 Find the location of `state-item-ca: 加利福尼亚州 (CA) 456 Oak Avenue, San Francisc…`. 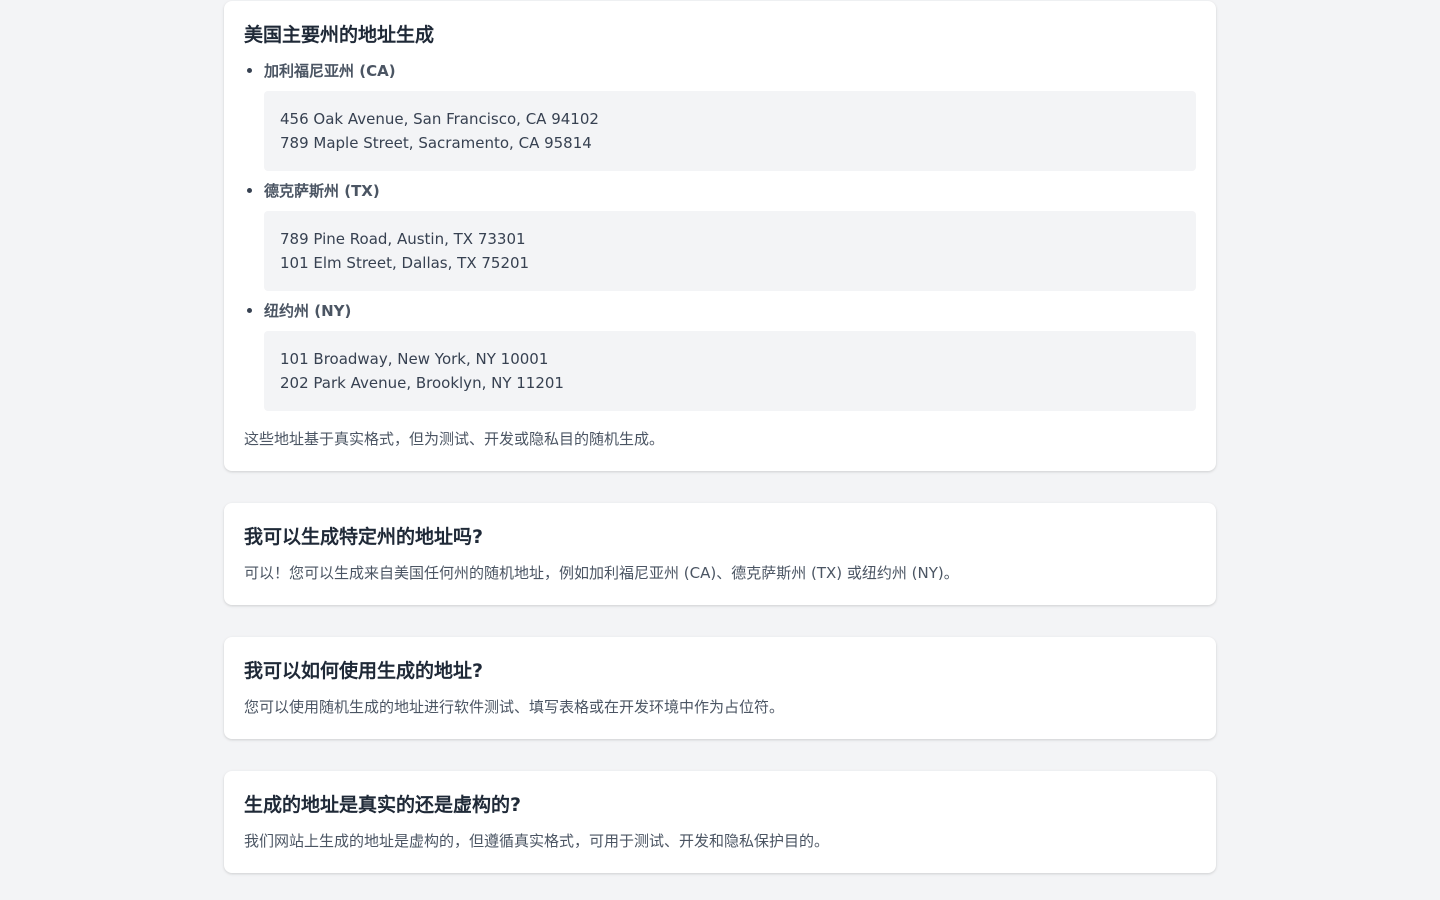

state-item-ca: 加利福尼亚州 (CA) 456 Oak Avenue, San Francisc… is located at coordinates (730, 115).